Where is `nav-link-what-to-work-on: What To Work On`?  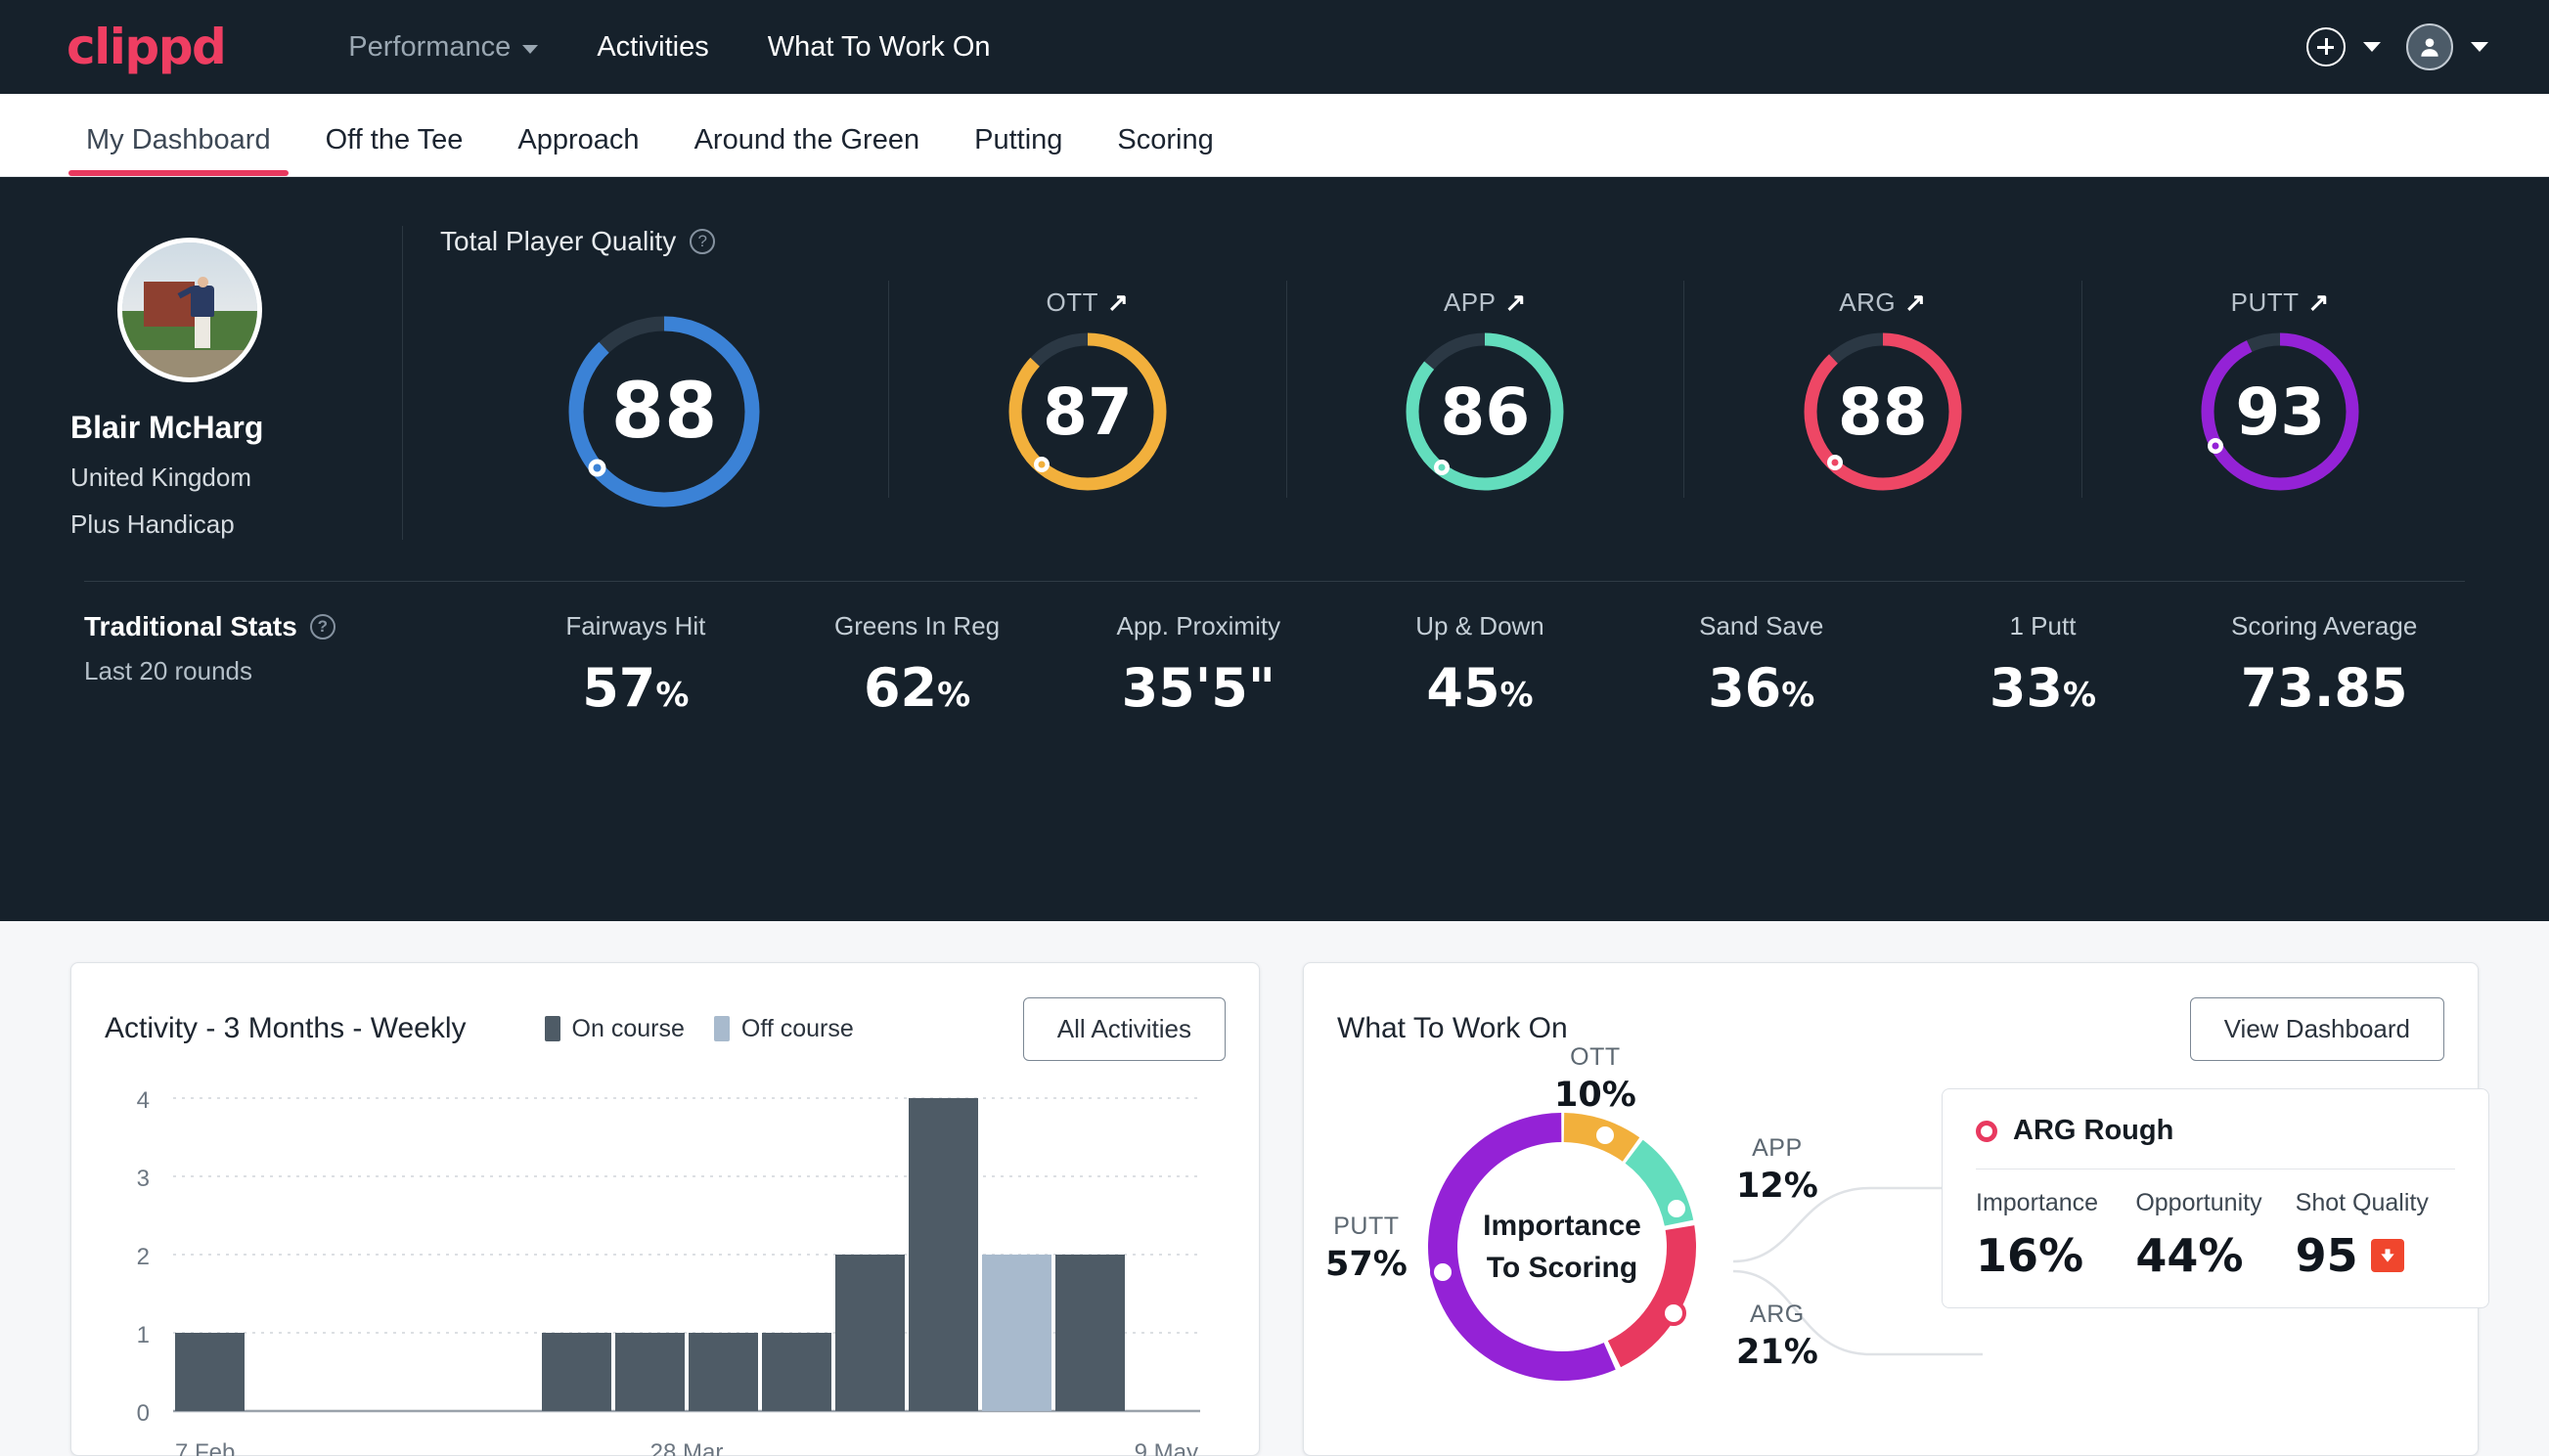
nav-link-what-to-work-on: What To Work On is located at coordinates (879, 47).